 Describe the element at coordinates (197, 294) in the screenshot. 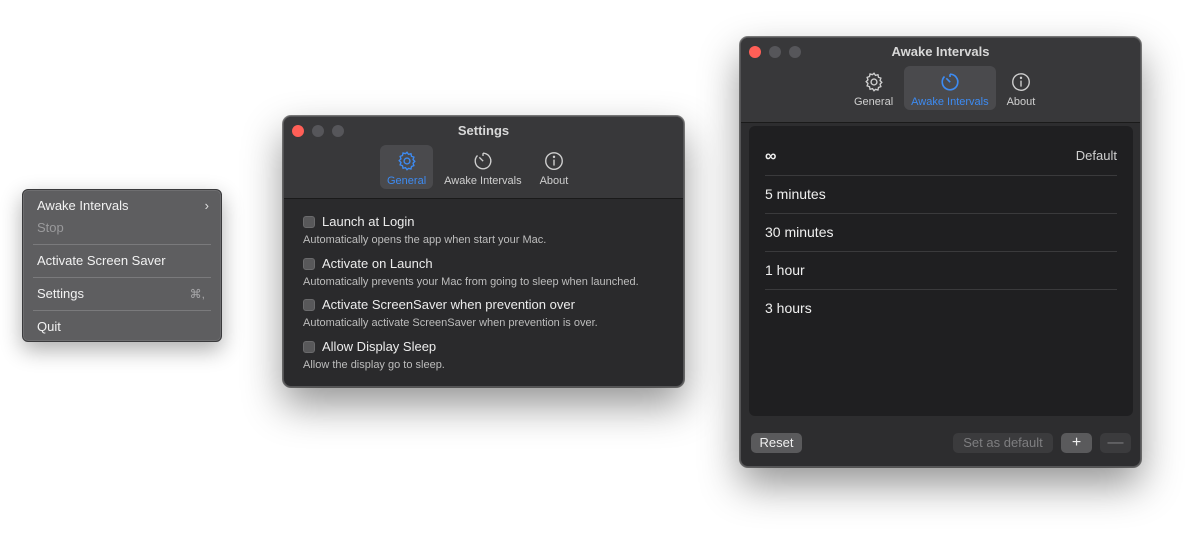

I see `menu-shortcut: ⌘,` at that location.